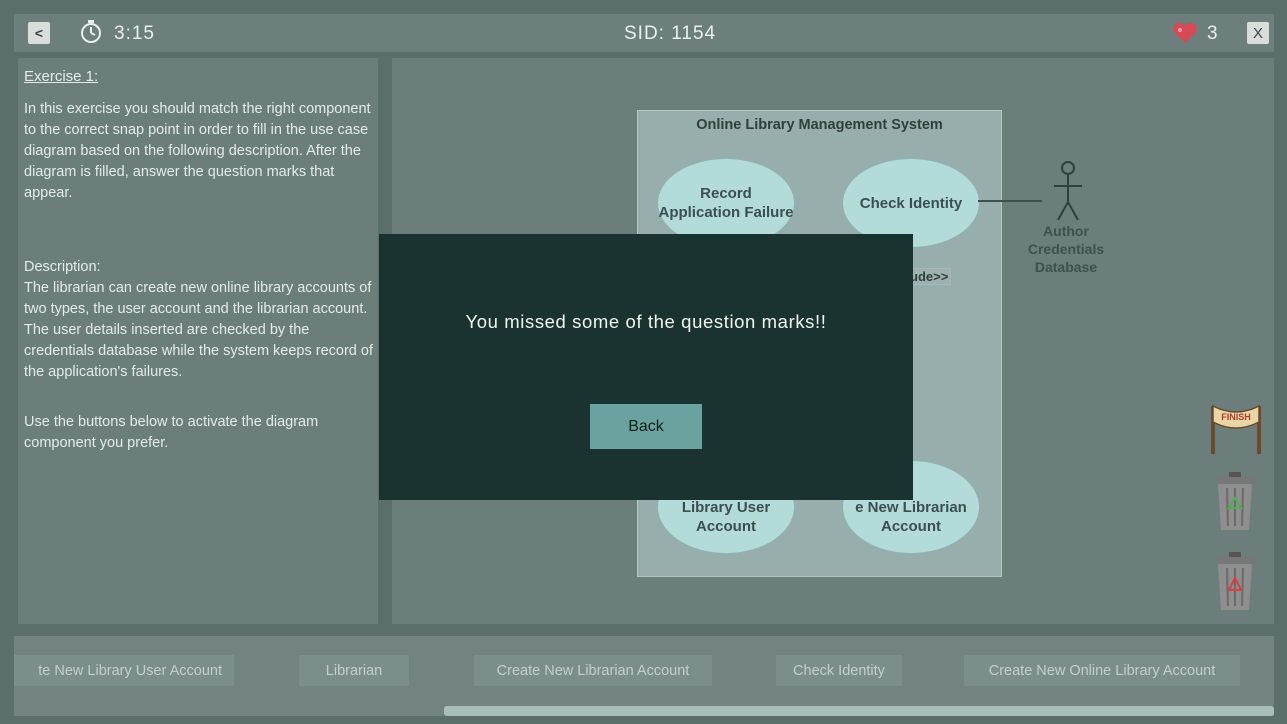  Describe the element at coordinates (1185, 32) in the screenshot. I see `heart-icon` at that location.